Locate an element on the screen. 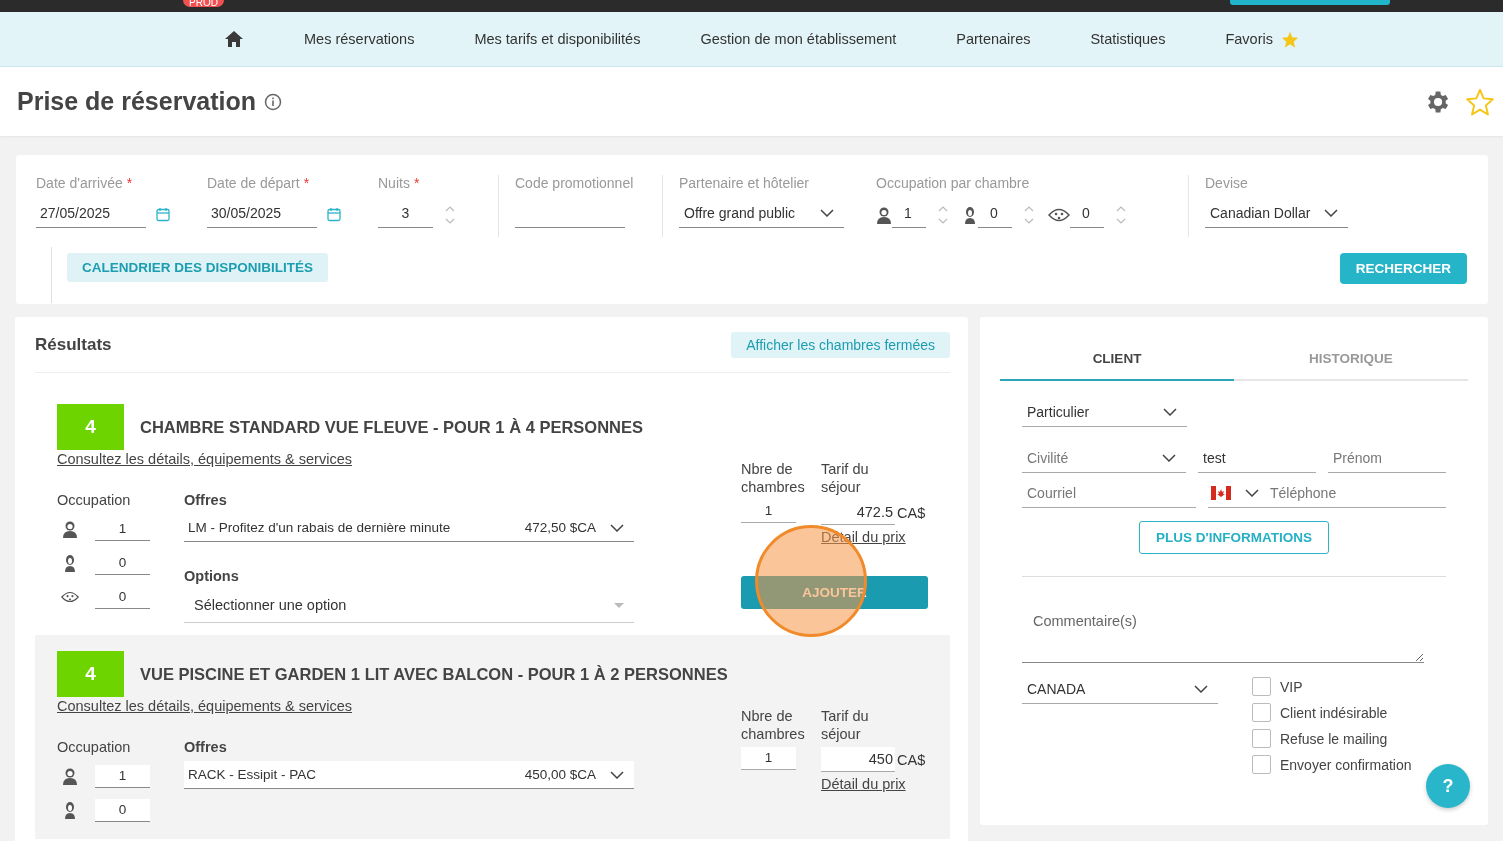 Image resolution: width=1503 pixels, height=841 pixels. offer-select: RACK - Essipit - PAC 450,00 $CA is located at coordinates (409, 775).